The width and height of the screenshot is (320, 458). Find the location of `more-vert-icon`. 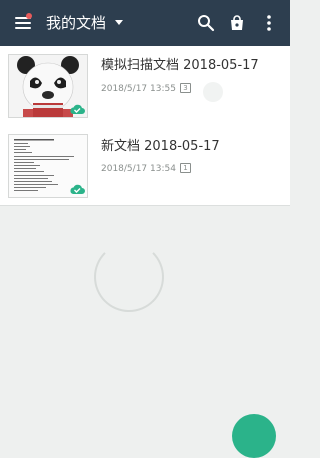

more-vert-icon is located at coordinates (269, 23).